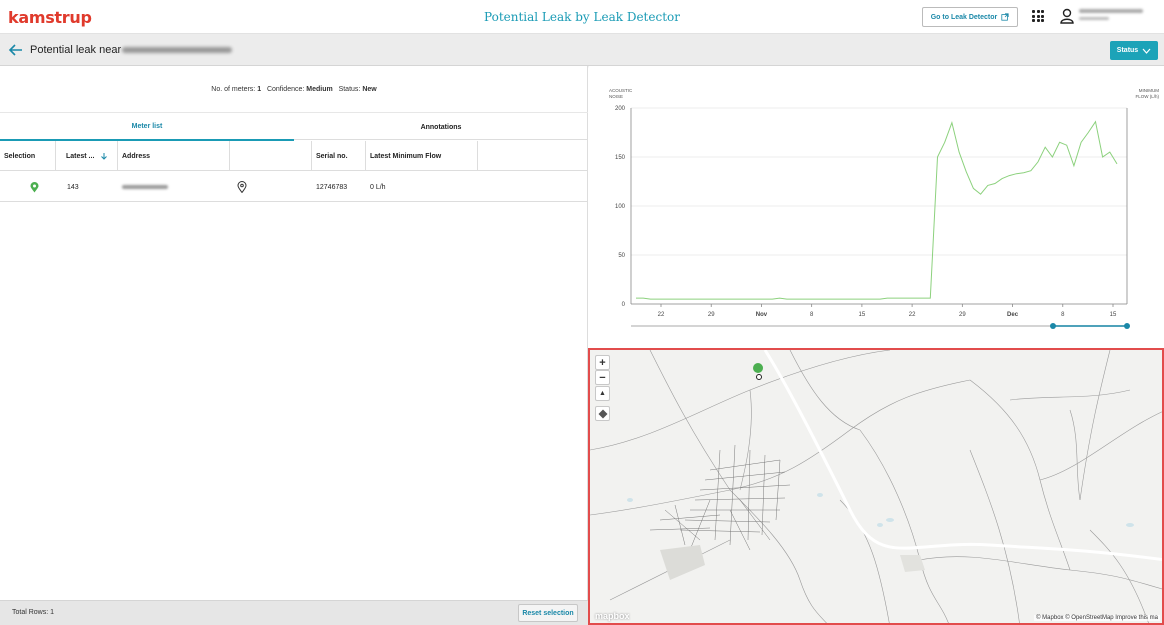  Describe the element at coordinates (1111, 11) in the screenshot. I see `user-name-redacted` at that location.